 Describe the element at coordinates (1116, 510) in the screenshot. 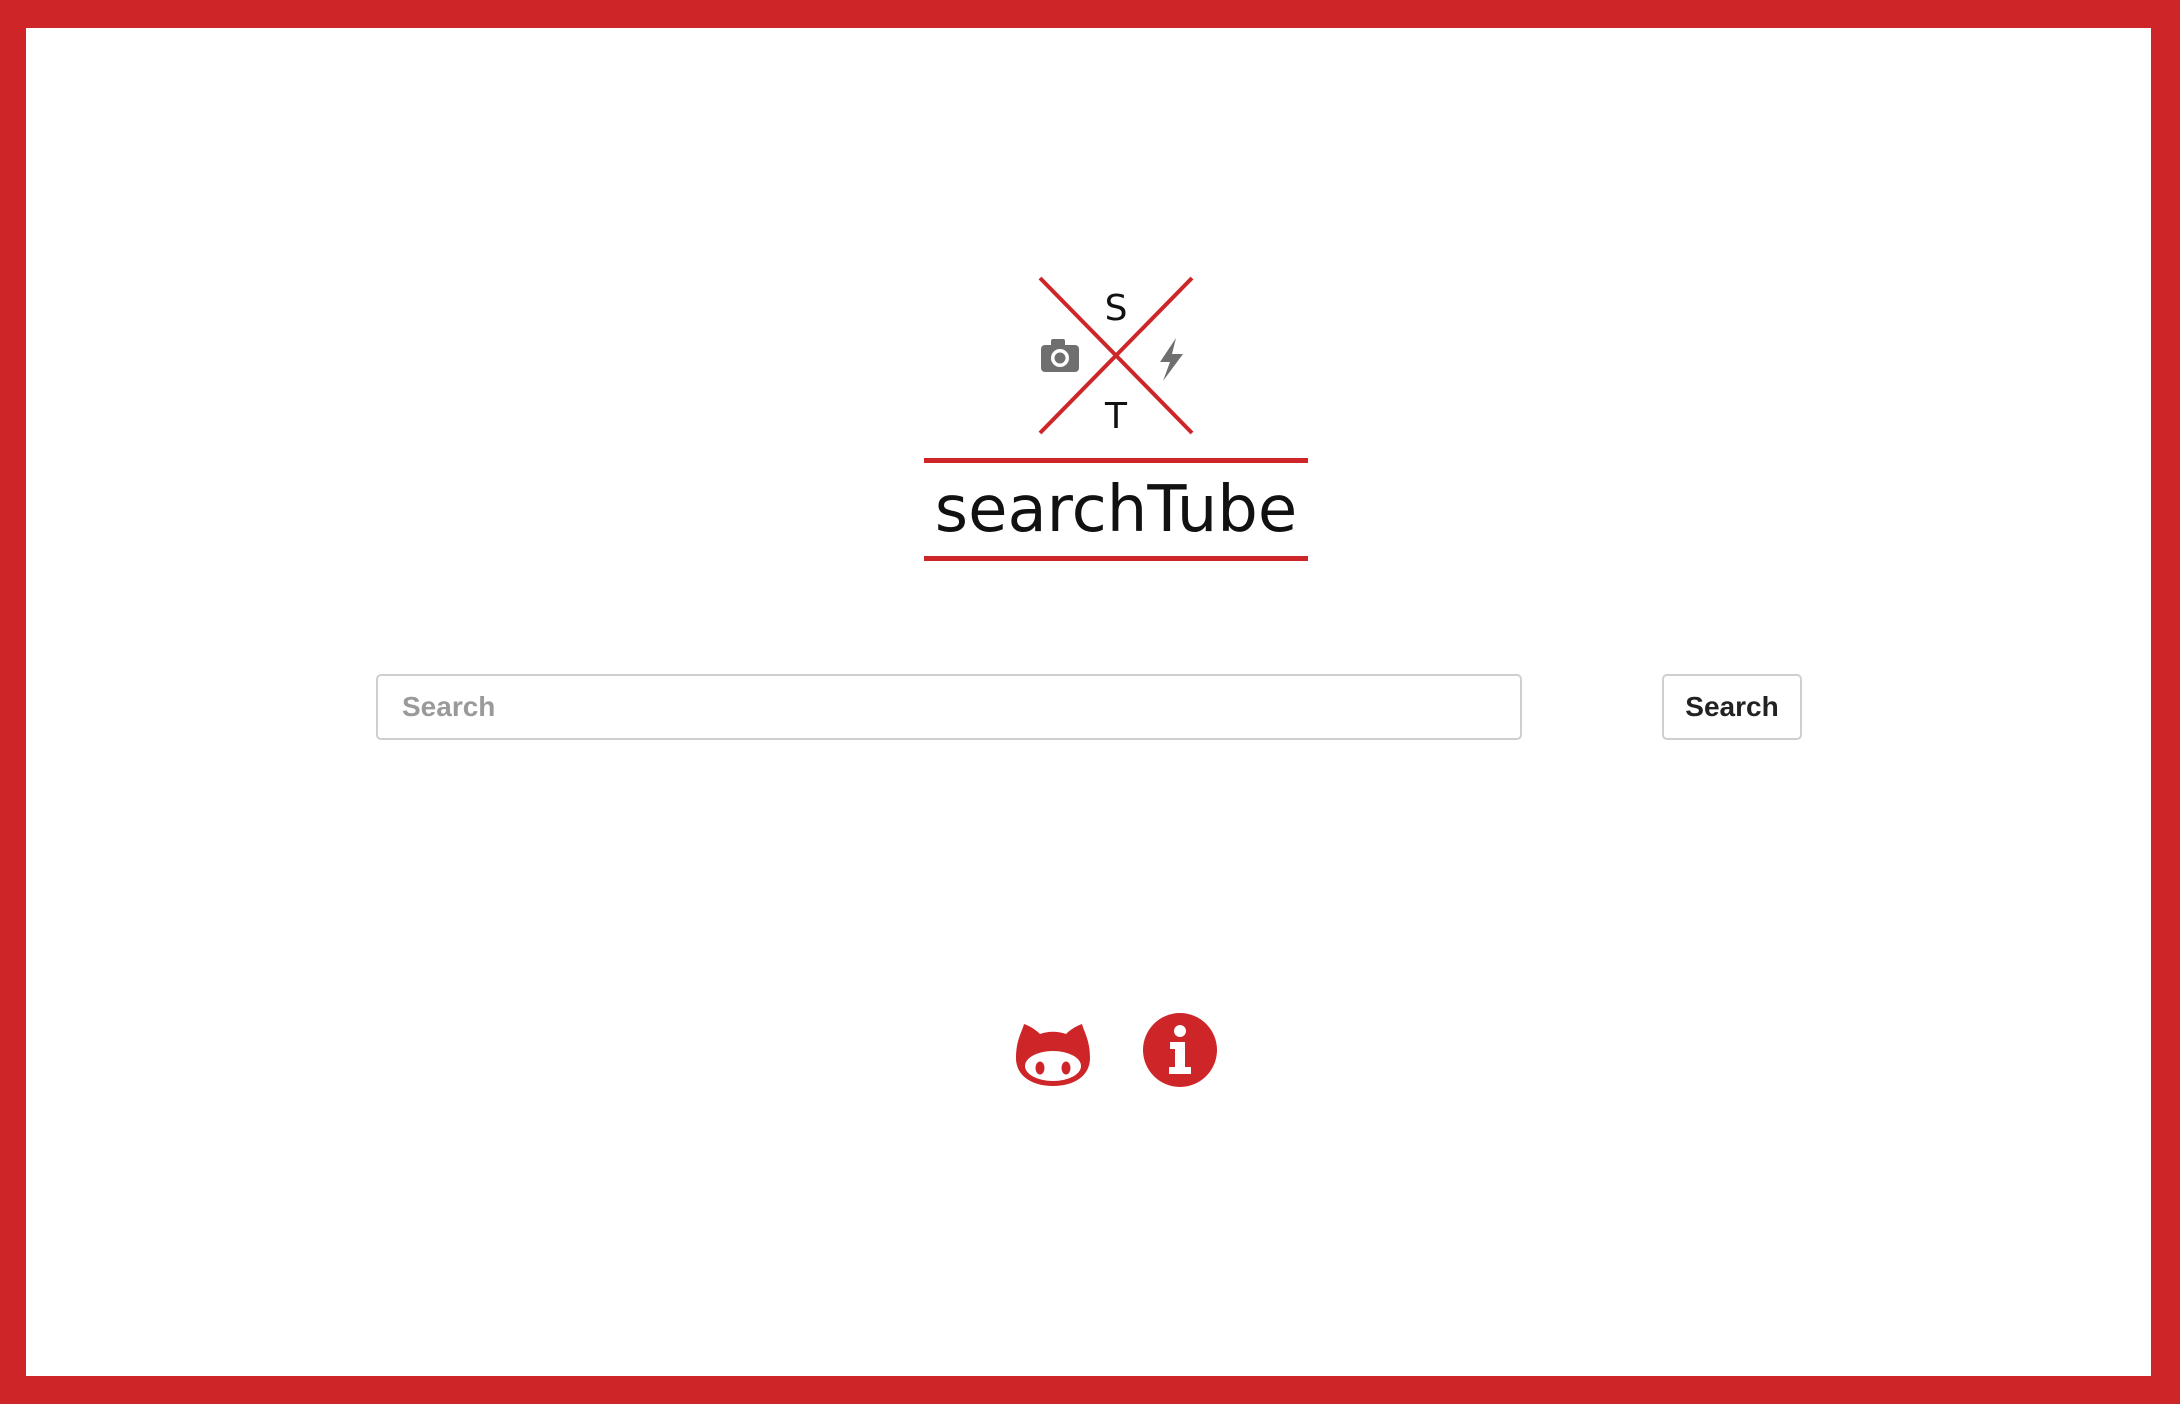

I see `logo-wordmark: searchTube` at that location.